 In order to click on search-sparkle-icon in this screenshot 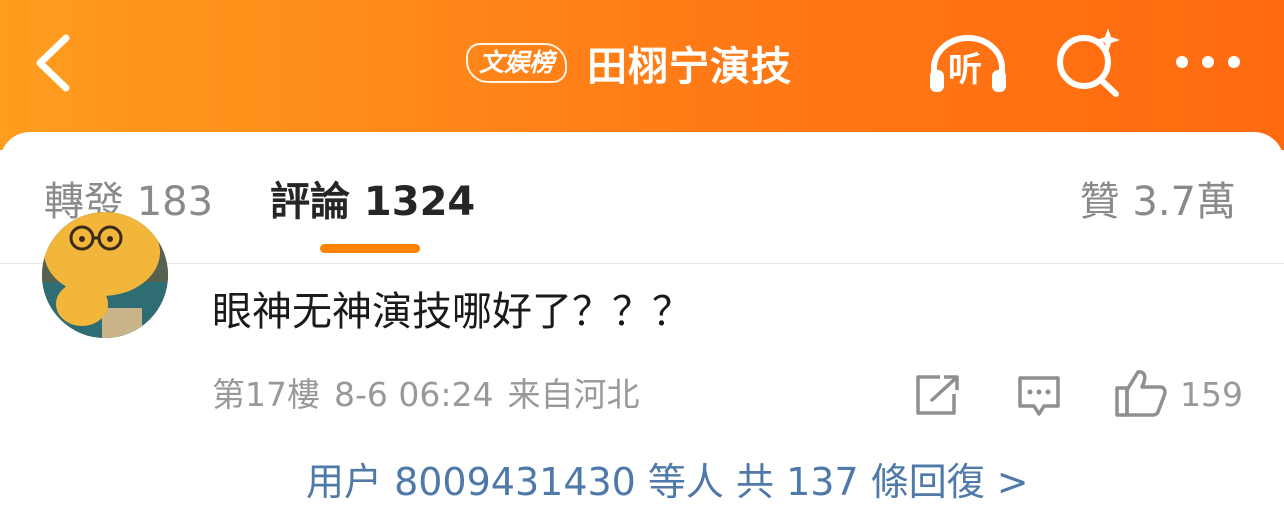, I will do `click(1088, 62)`.